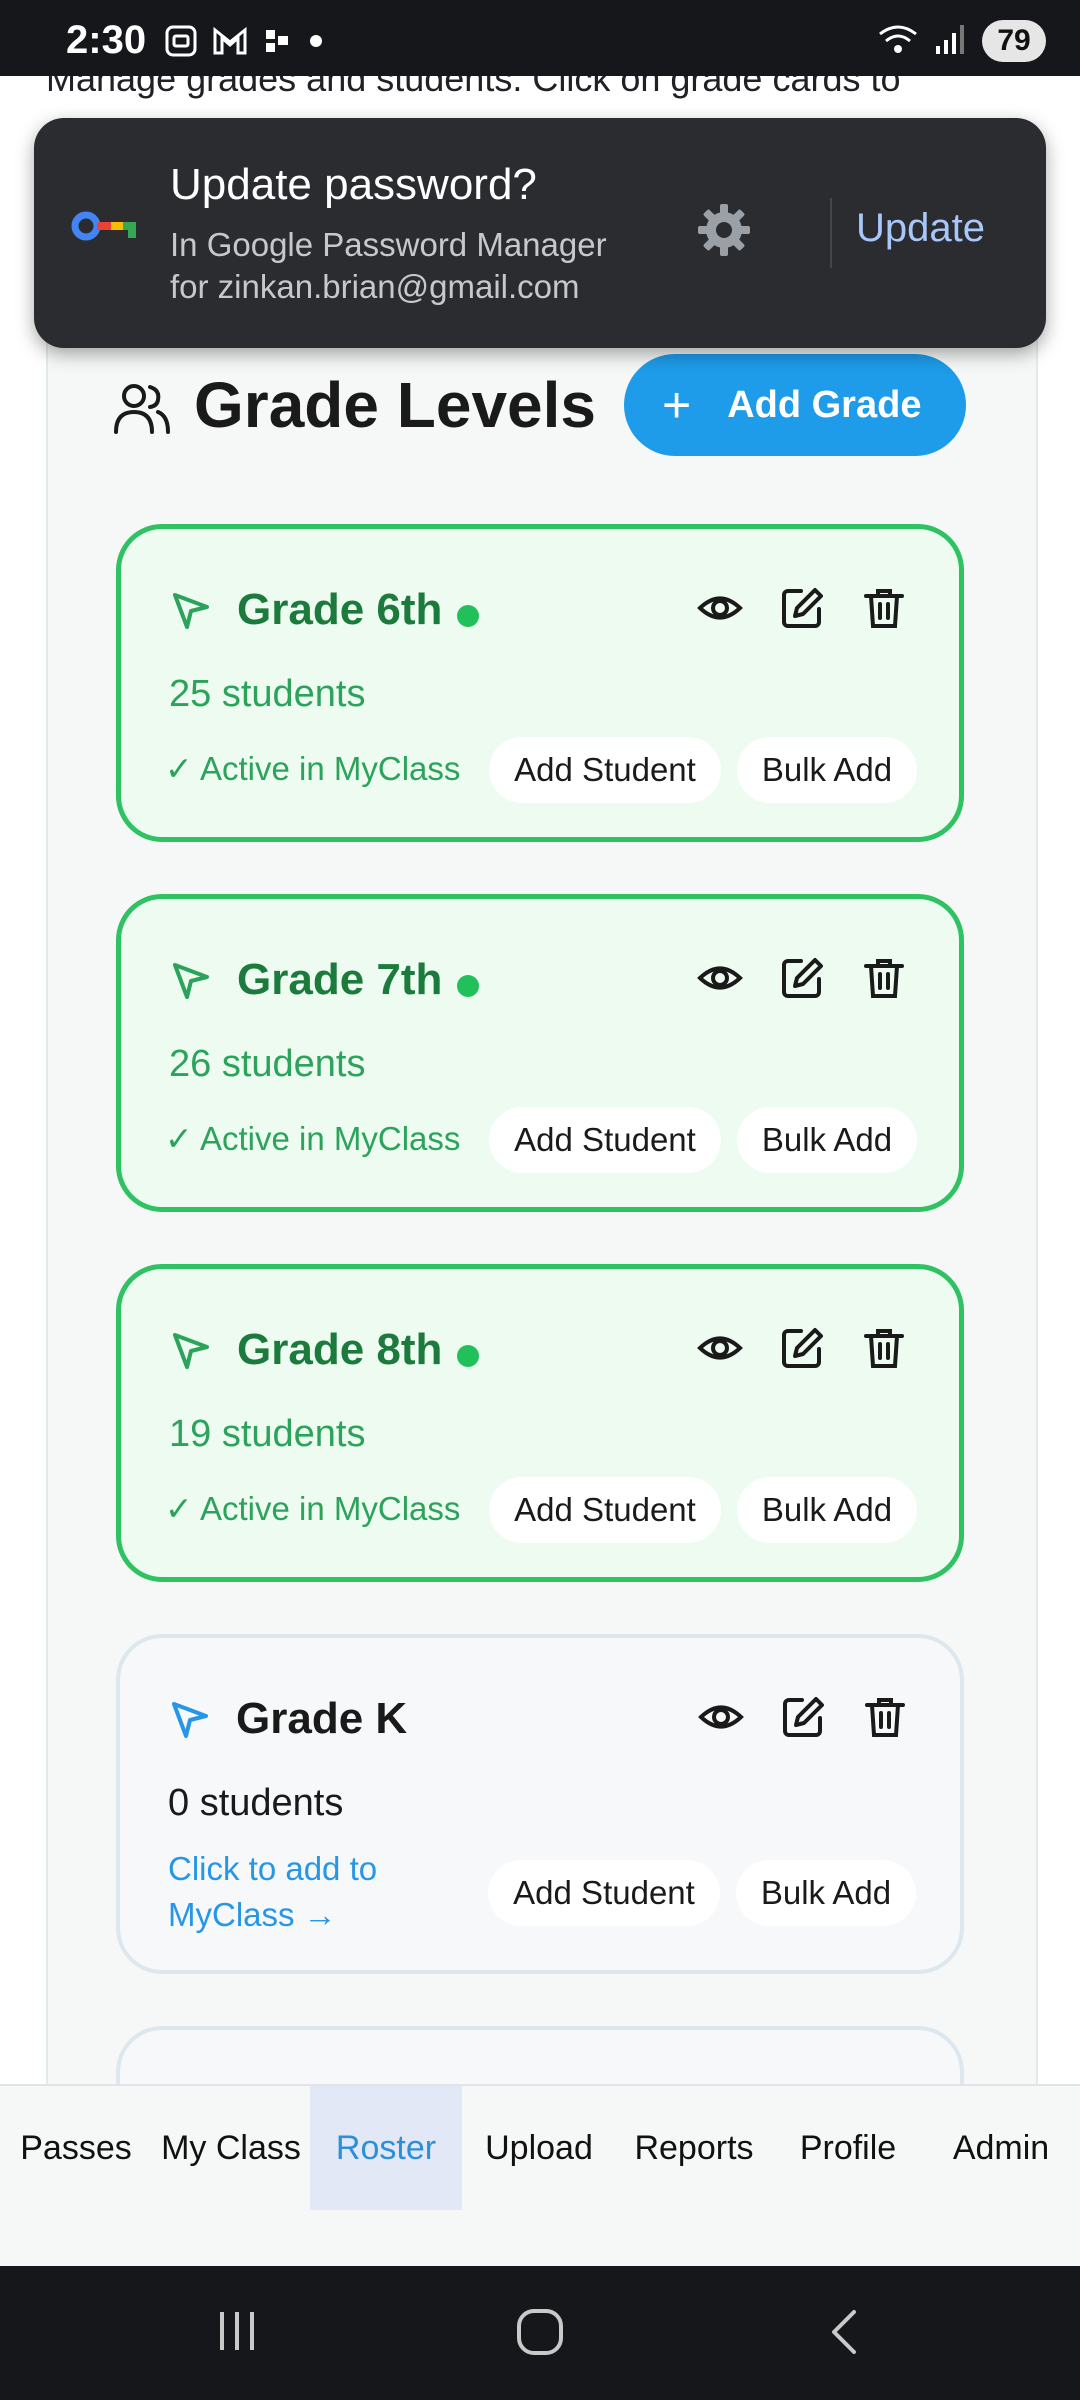 The image size is (1080, 2400). Describe the element at coordinates (1014, 41) in the screenshot. I see `battery-icon: 79` at that location.